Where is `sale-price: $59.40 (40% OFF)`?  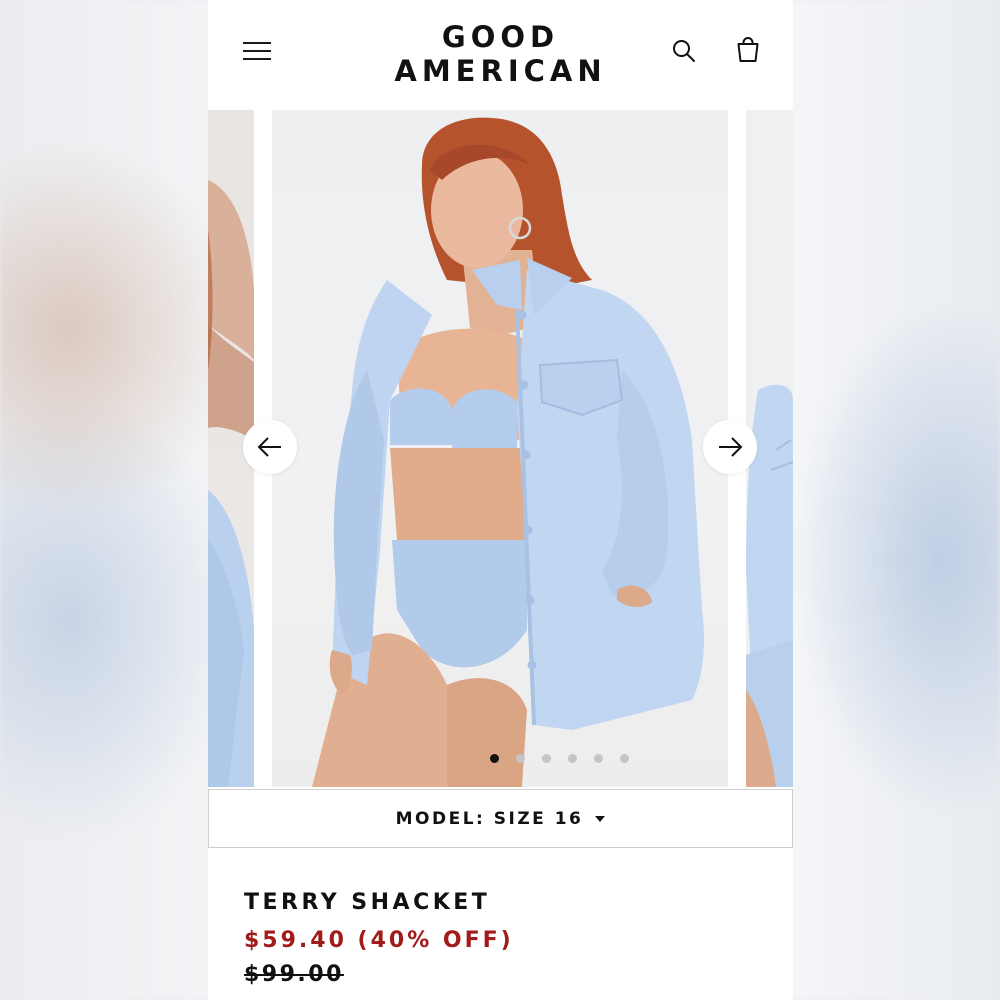 sale-price: $59.40 (40% OFF) is located at coordinates (379, 940).